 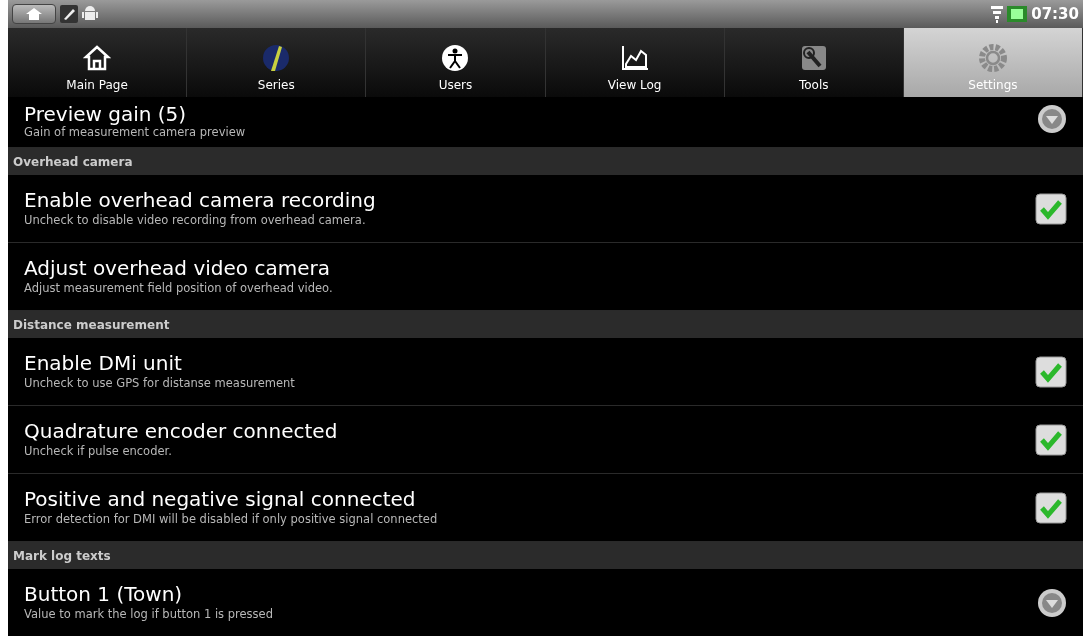 I want to click on globe-icon, so click(x=276, y=58).